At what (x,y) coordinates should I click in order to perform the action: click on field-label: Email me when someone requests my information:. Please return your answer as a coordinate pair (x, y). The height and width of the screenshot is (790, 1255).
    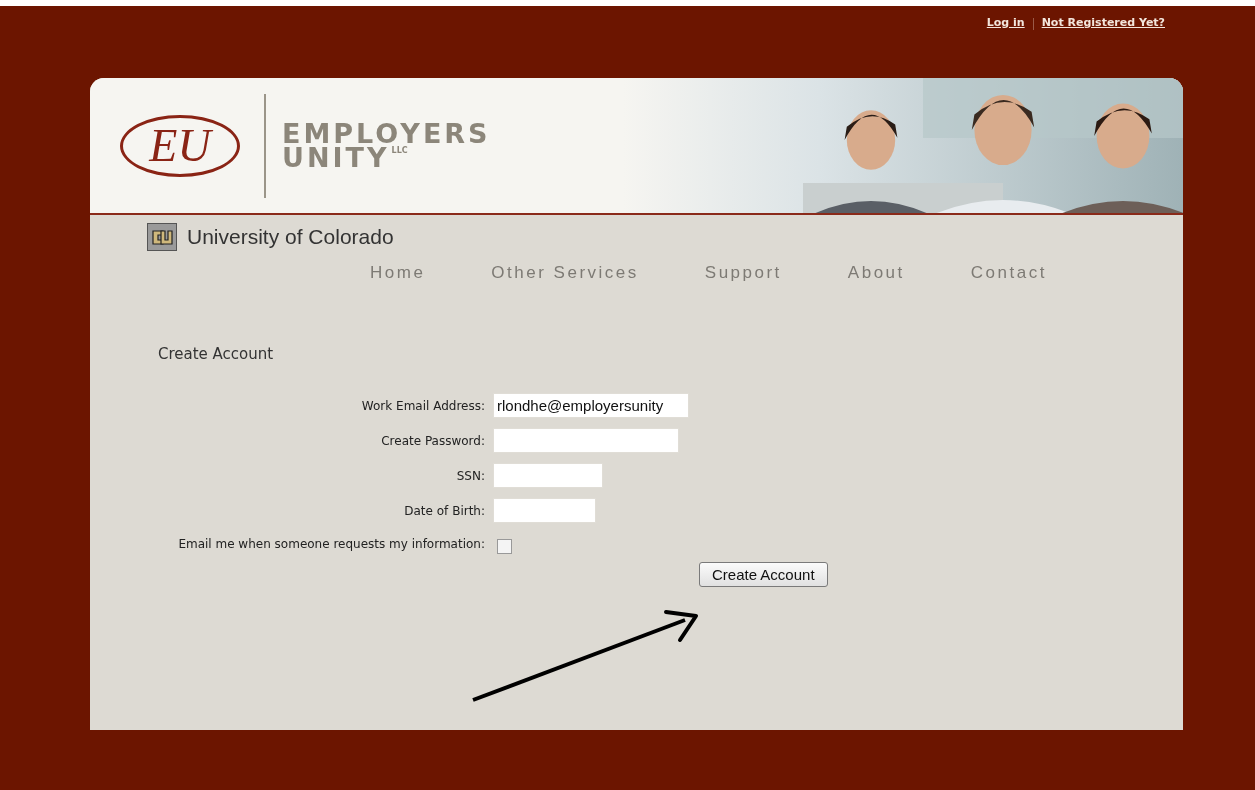
    Looking at the image, I should click on (331, 543).